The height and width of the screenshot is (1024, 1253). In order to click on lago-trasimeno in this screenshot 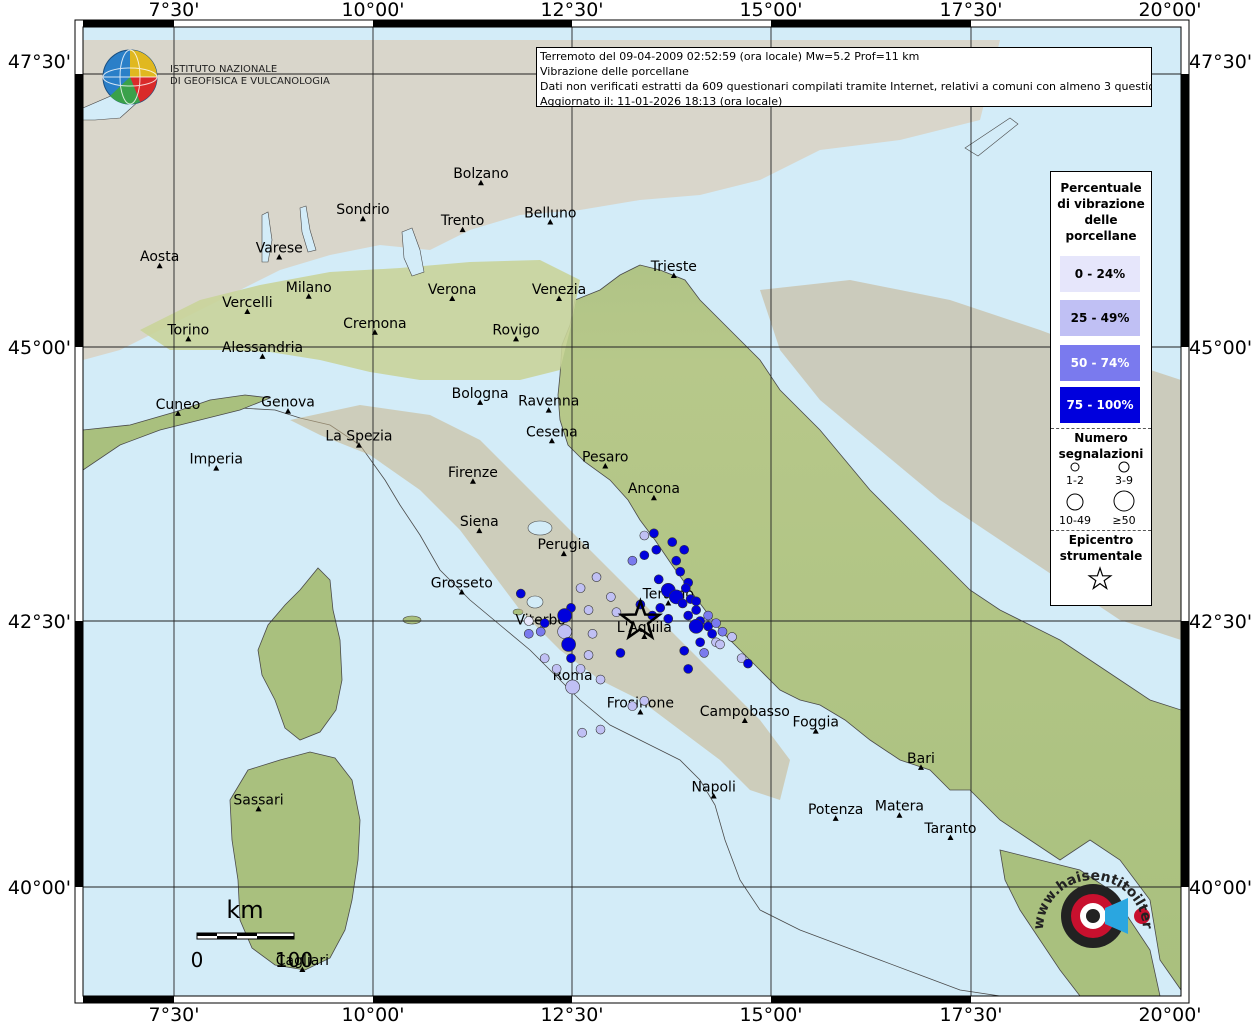, I will do `click(540, 528)`.